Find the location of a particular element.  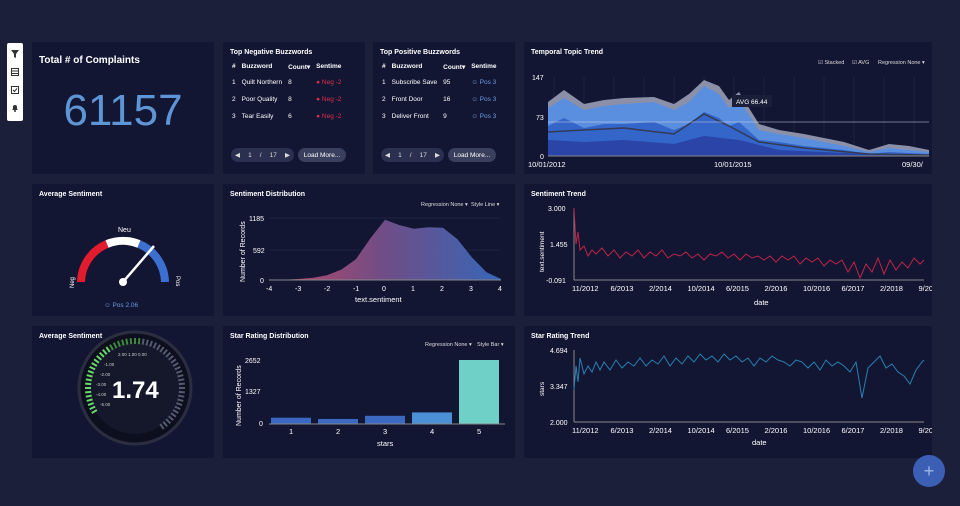

x-tick: 09/30/ is located at coordinates (913, 164).